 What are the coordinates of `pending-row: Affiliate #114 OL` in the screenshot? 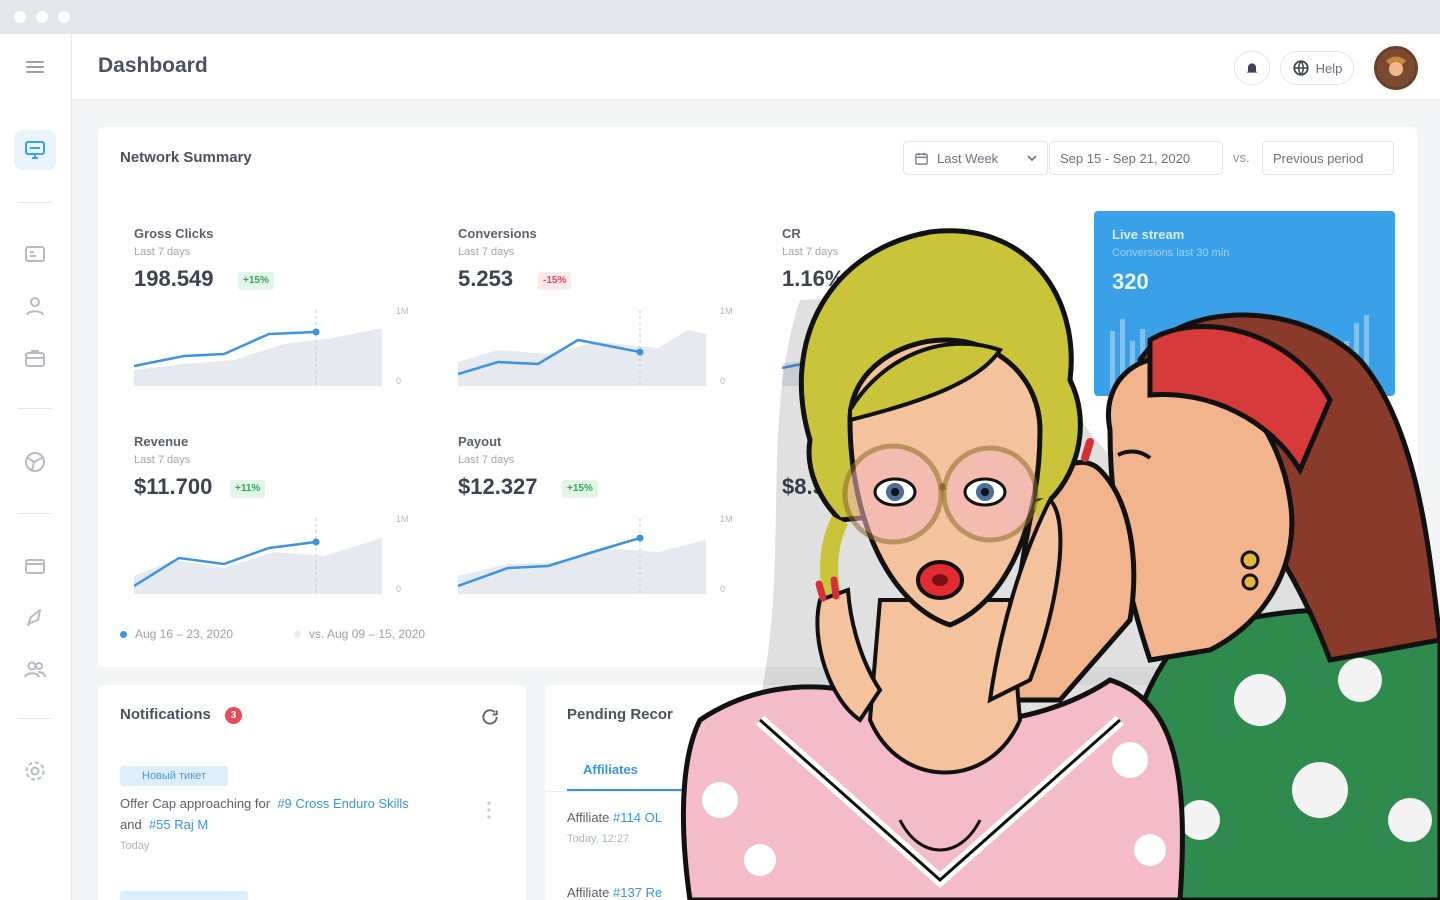 It's located at (614, 817).